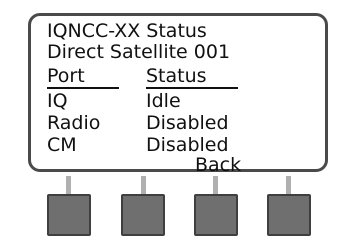 The image size is (361, 240). I want to click on row-iq-port: IQ, so click(57, 101).